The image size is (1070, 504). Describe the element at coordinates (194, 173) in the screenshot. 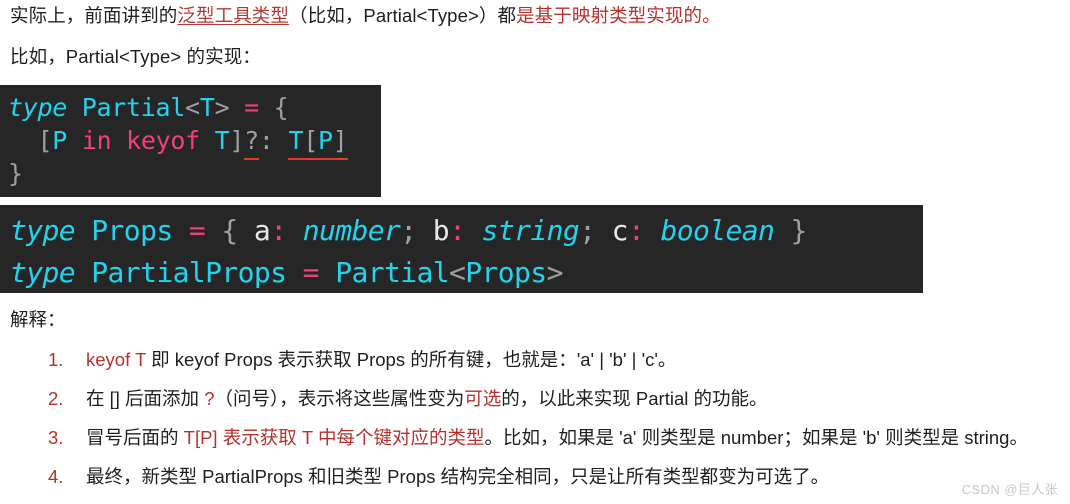

I see `code-line: }` at that location.